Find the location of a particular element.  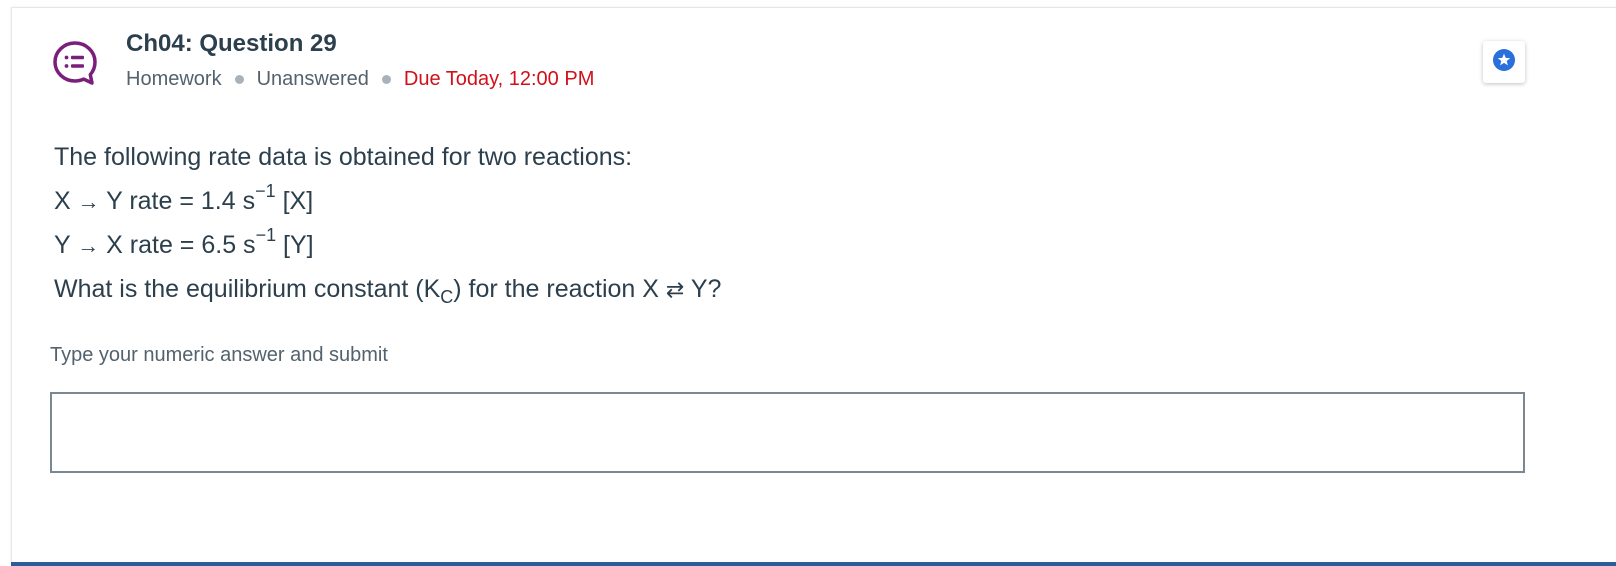

reaction-1: X → Y rate = 1.4 s−1 [X] is located at coordinates (387, 201).